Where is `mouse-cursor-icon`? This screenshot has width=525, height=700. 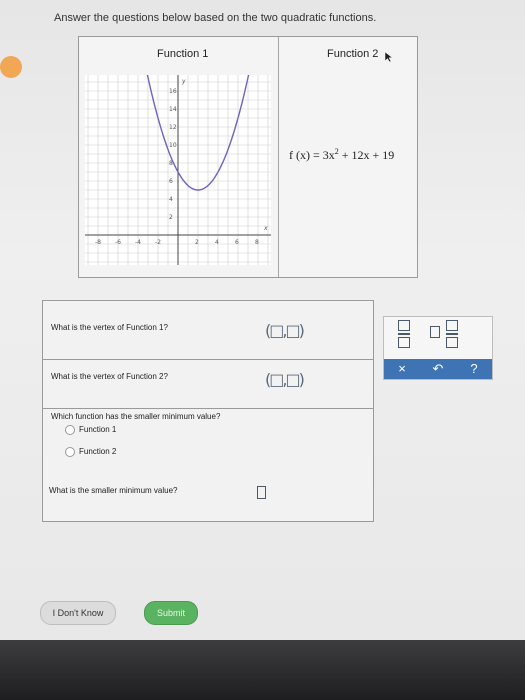 mouse-cursor-icon is located at coordinates (389, 57).